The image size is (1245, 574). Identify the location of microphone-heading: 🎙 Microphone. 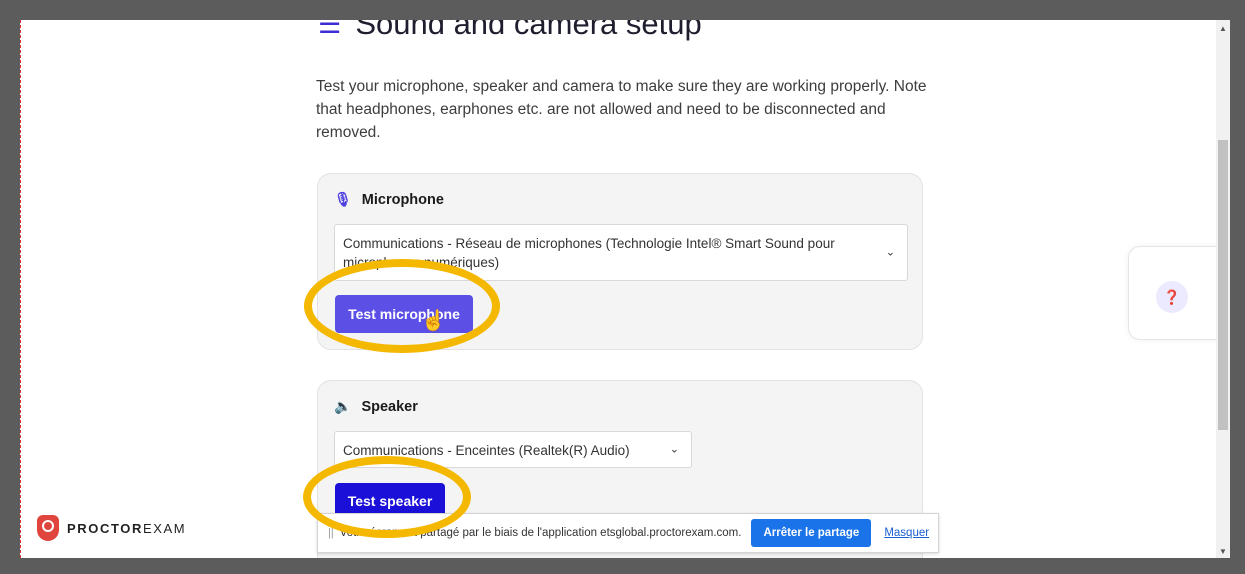
(389, 199).